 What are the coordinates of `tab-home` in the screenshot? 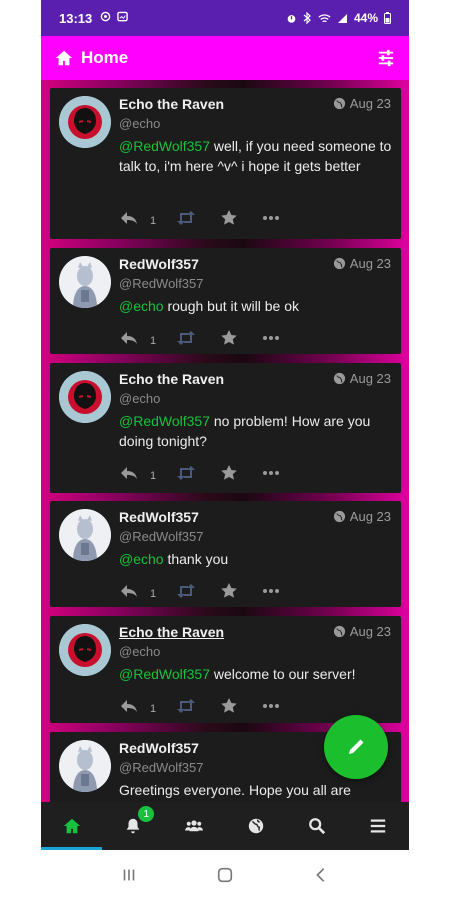 It's located at (72, 826).